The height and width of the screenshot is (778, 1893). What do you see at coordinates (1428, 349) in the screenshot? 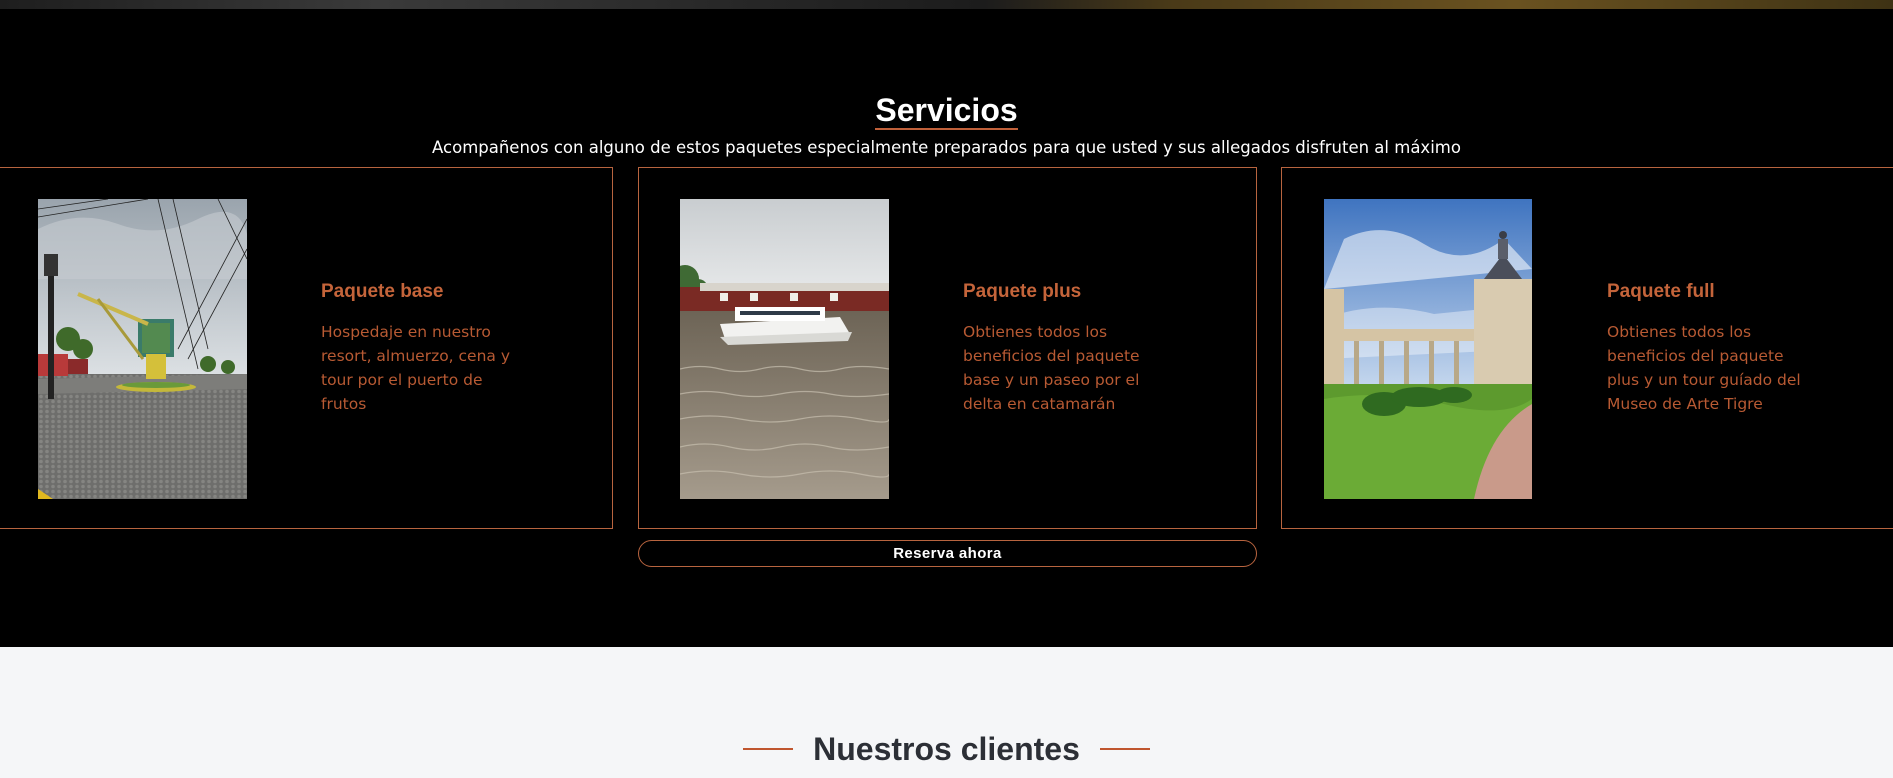
I see `museum-garden-photo` at bounding box center [1428, 349].